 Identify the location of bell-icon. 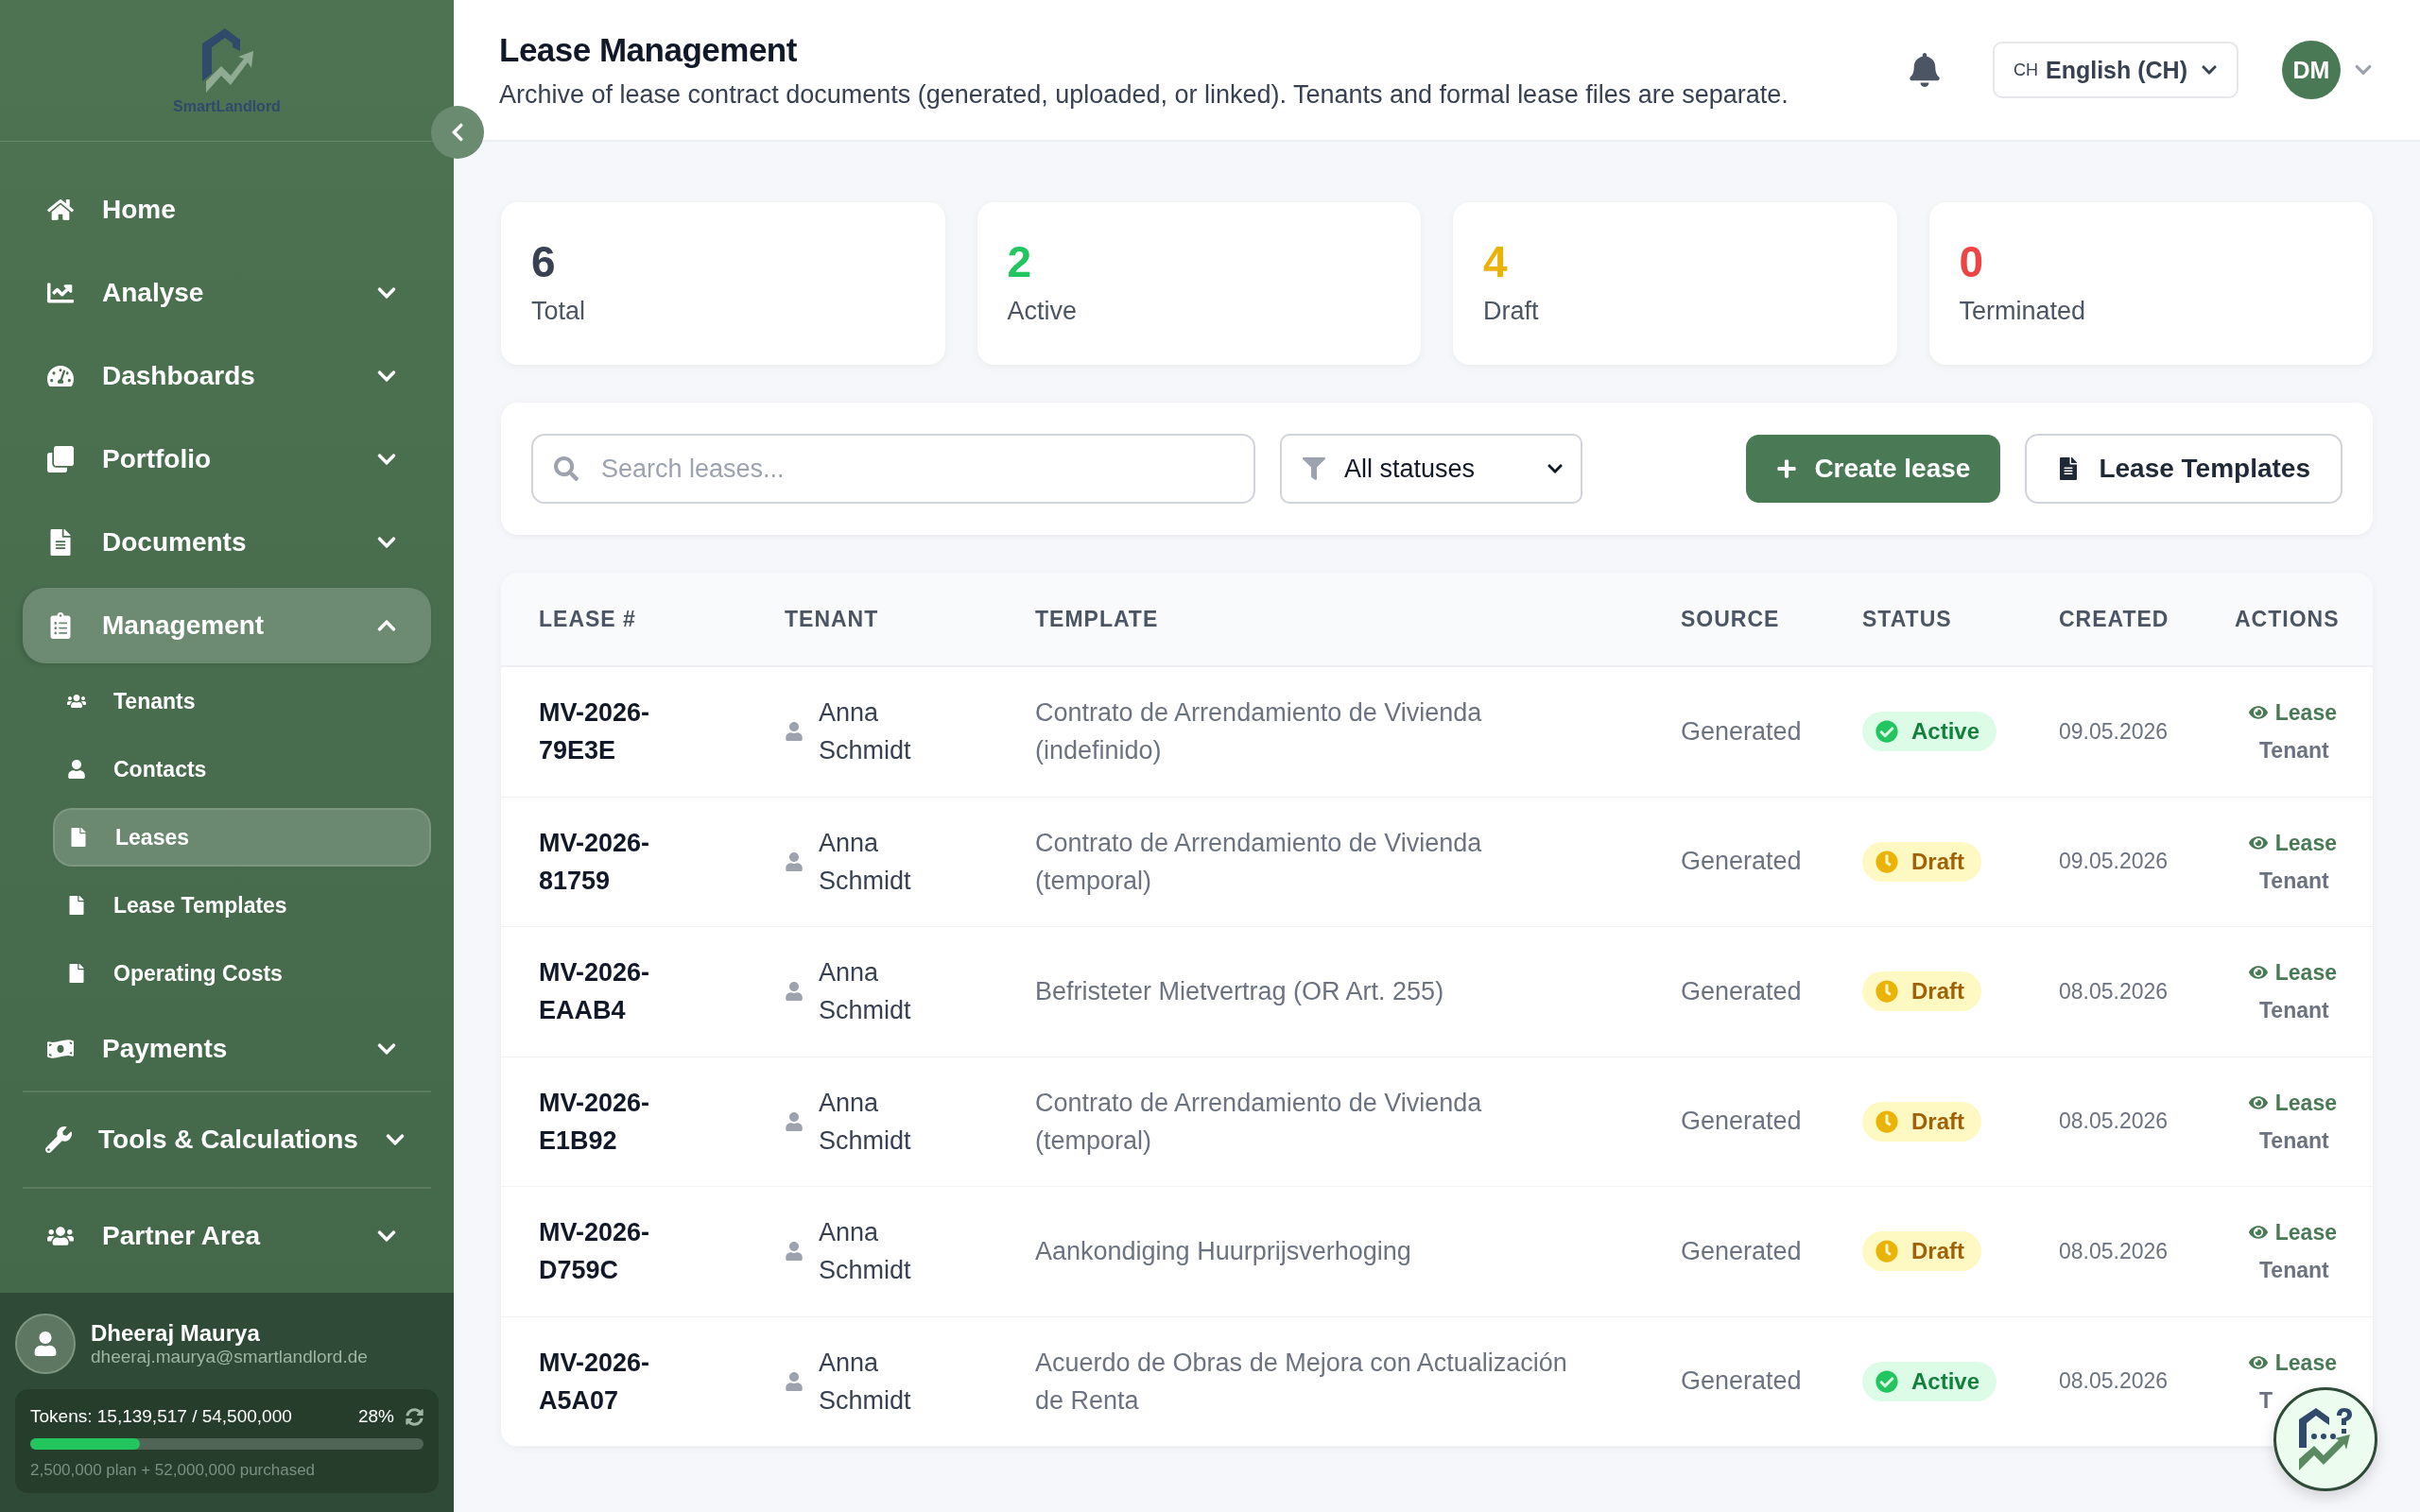
(1925, 70).